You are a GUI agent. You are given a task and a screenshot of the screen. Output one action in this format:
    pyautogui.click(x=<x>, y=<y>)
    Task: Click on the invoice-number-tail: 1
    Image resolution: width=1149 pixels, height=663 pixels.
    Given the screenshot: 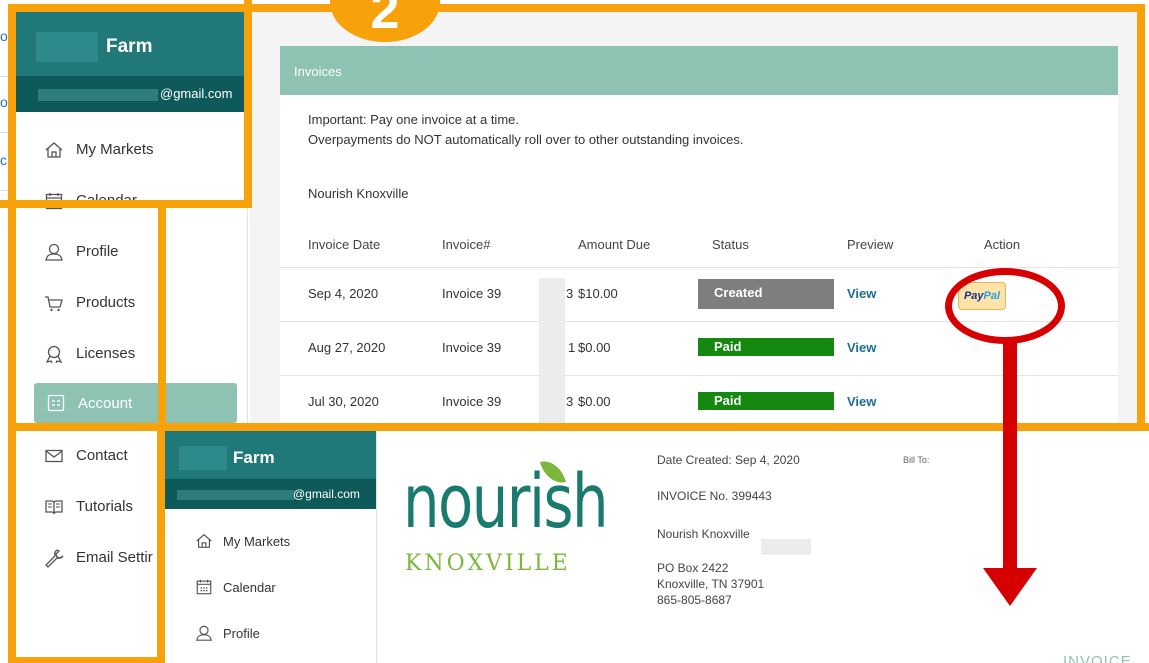 What is the action you would take?
    pyautogui.click(x=572, y=347)
    